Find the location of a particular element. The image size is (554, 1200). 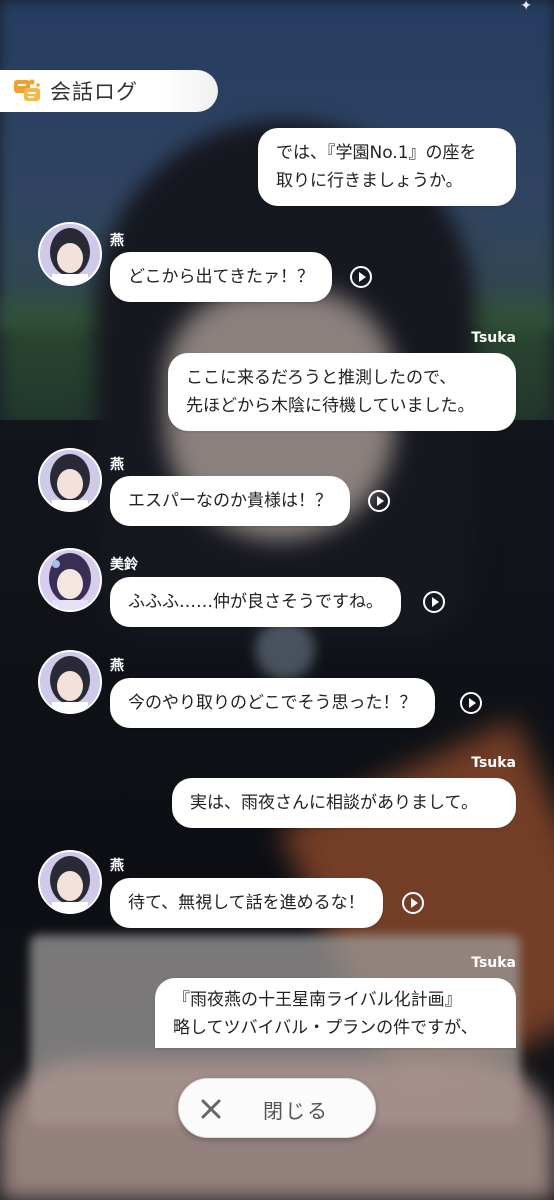

sparkle-icon: ✦ is located at coordinates (526, 7).